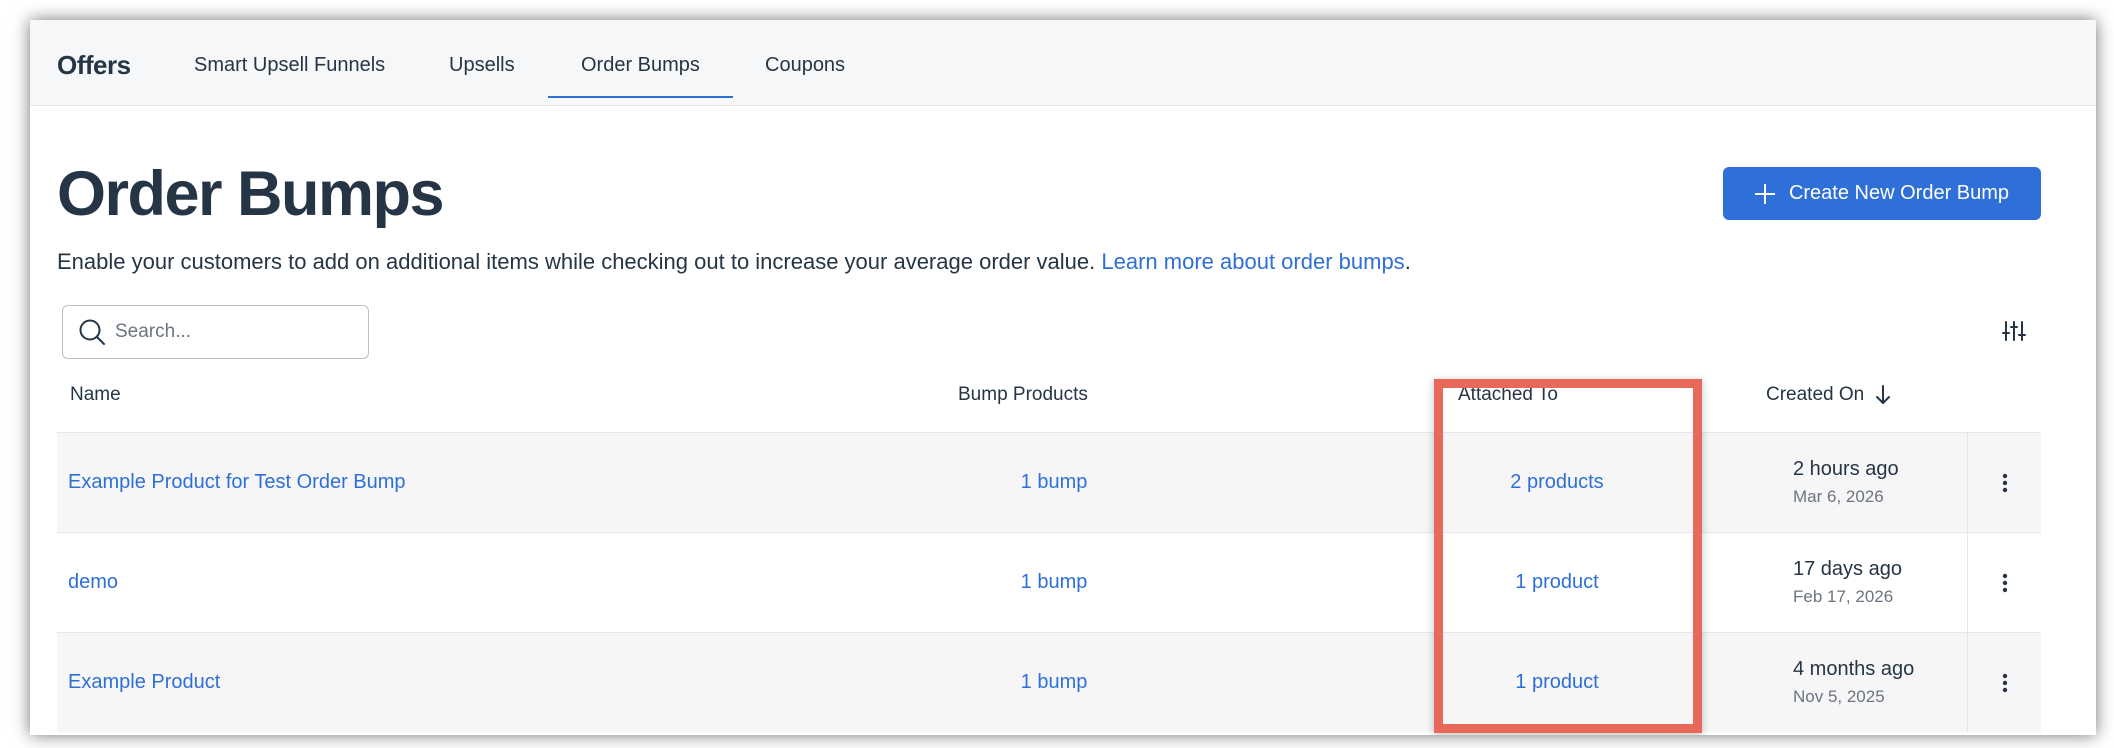 The image size is (2114, 748). I want to click on arrow-down-icon, so click(1883, 394).